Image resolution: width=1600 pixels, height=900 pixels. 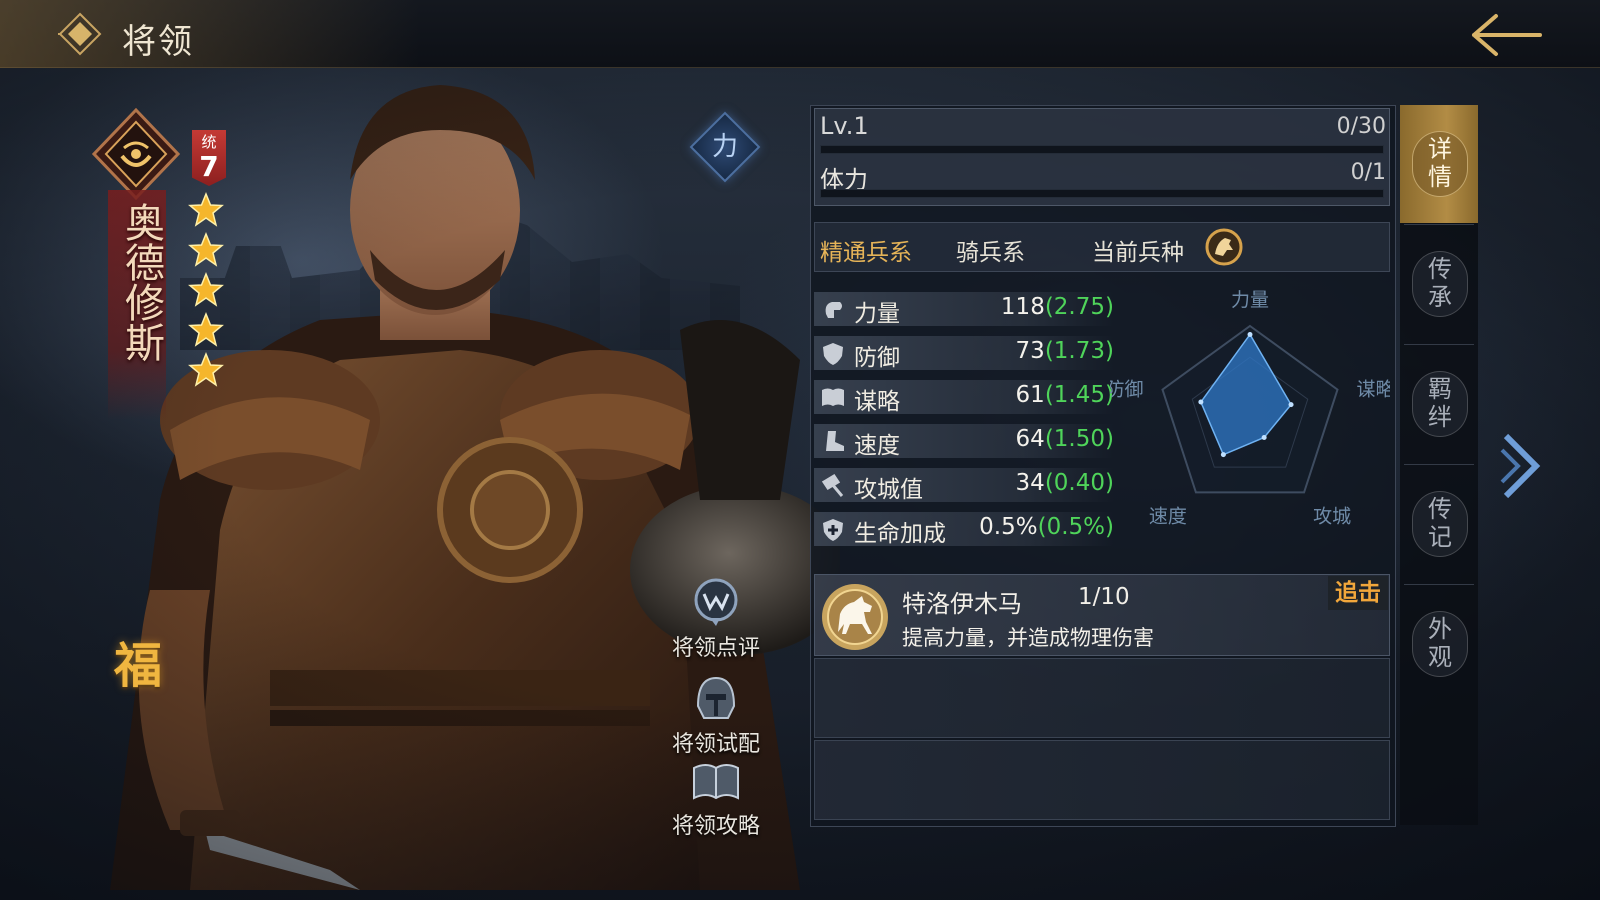 I want to click on stamina-progress-text: 0/1, so click(x=1368, y=172).